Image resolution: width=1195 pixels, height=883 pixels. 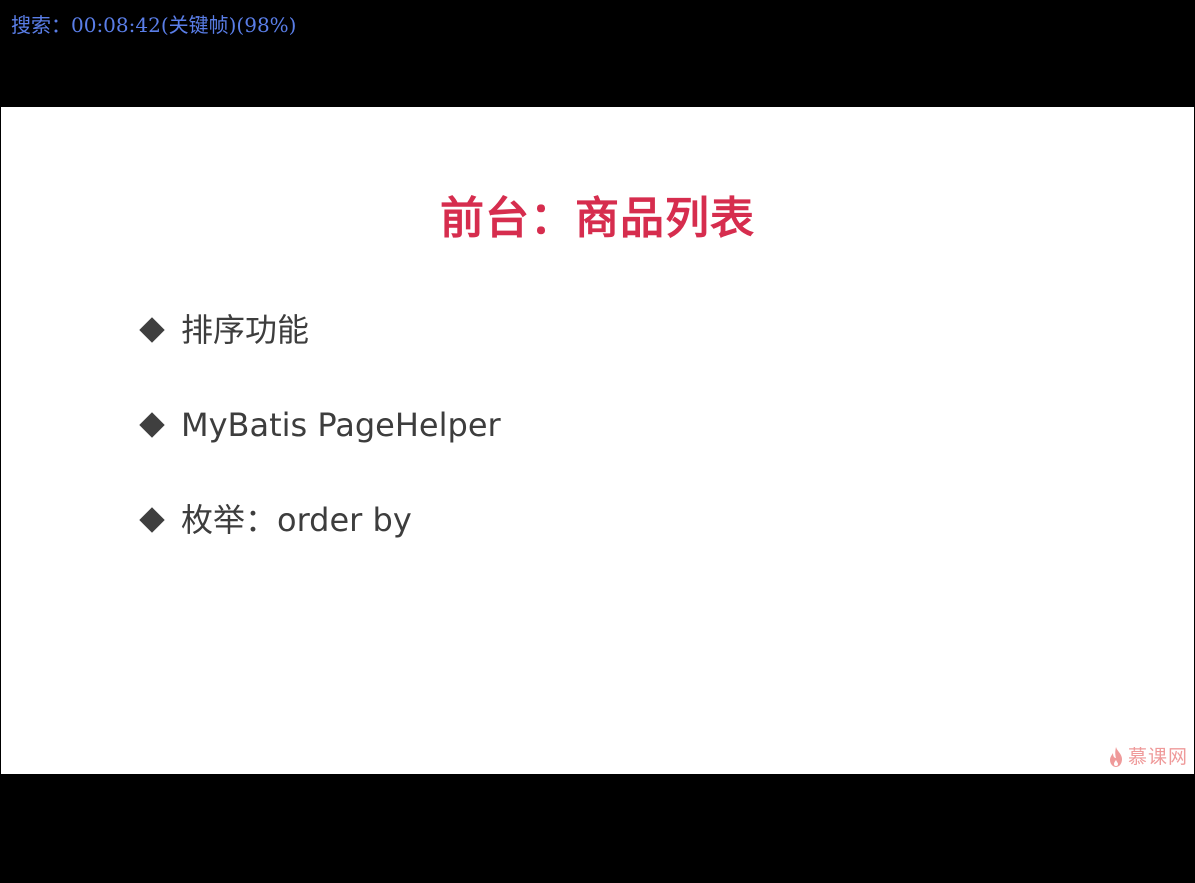 I want to click on bullet-text: 排序功能, so click(x=245, y=330).